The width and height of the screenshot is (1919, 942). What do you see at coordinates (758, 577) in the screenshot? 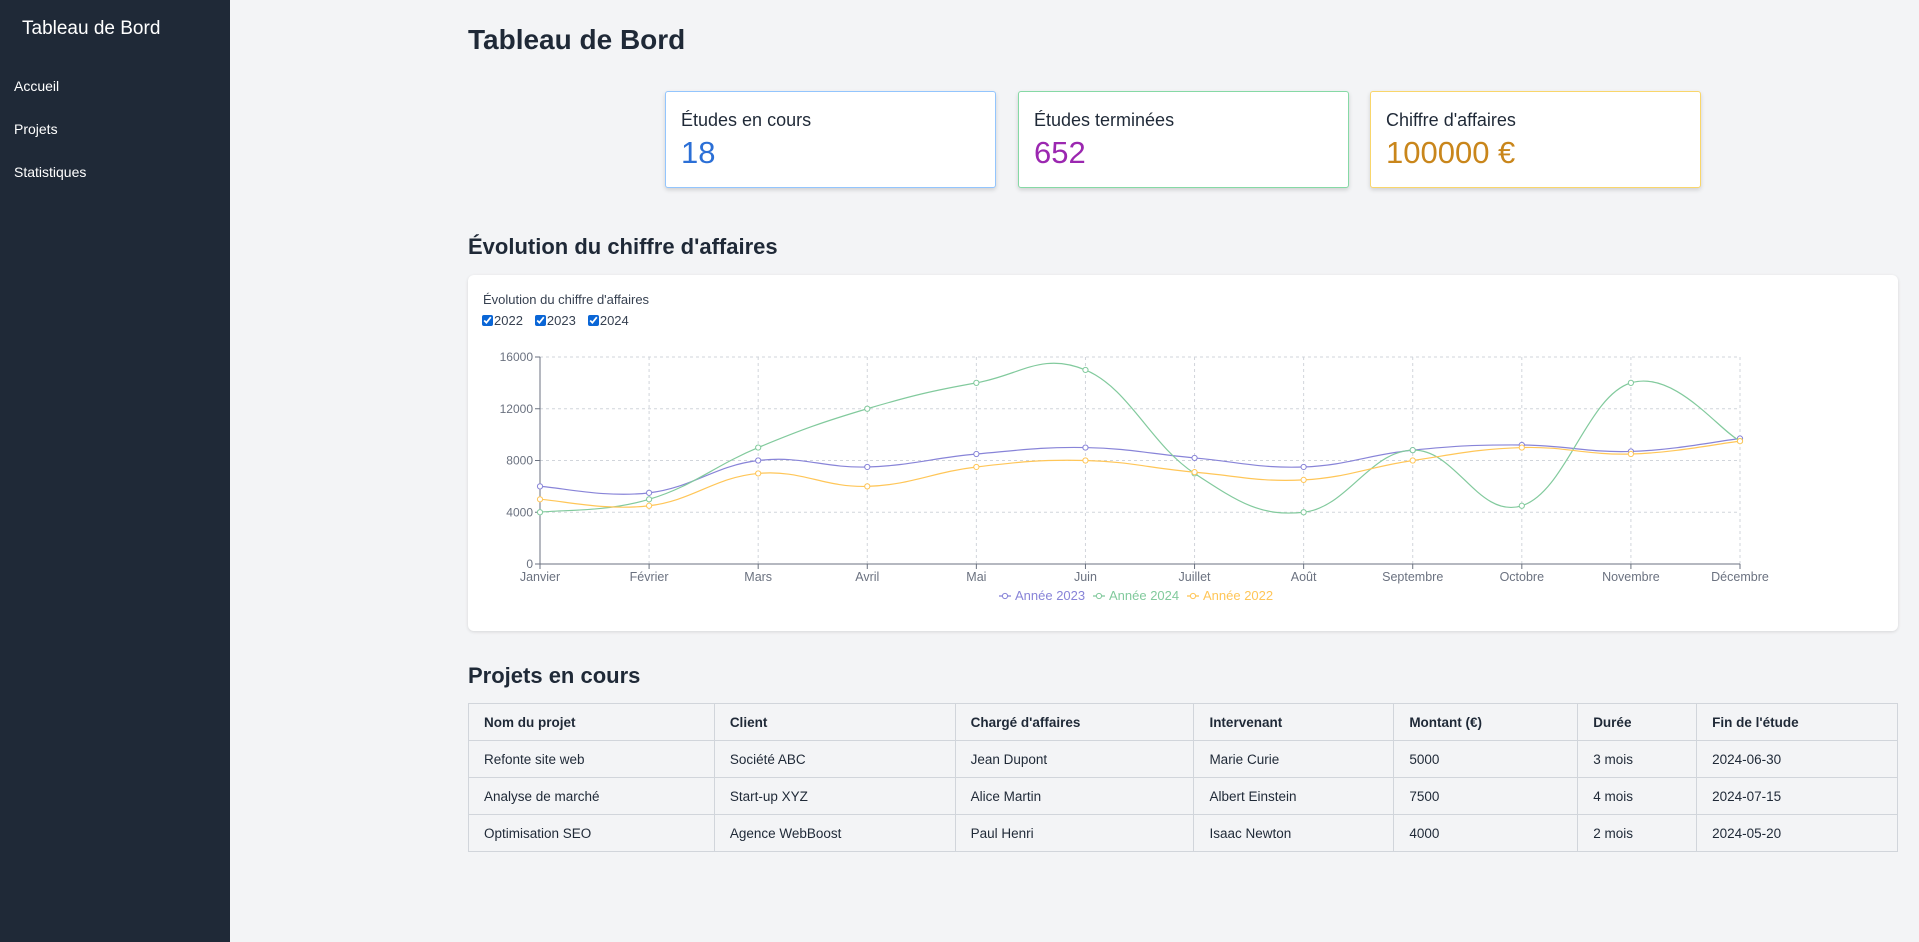
I see `x-tick-label: Mars` at bounding box center [758, 577].